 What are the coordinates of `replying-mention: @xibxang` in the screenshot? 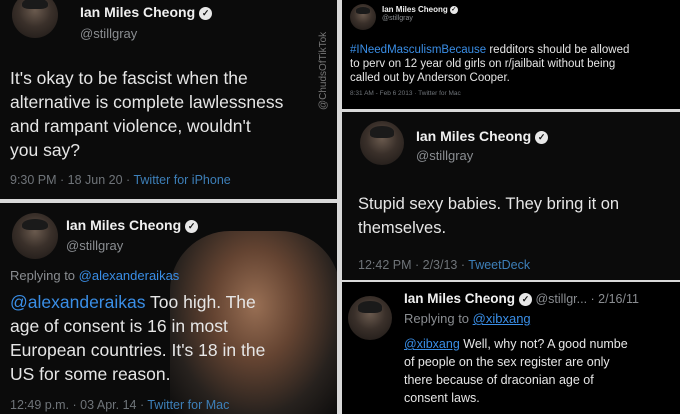 It's located at (502, 318).